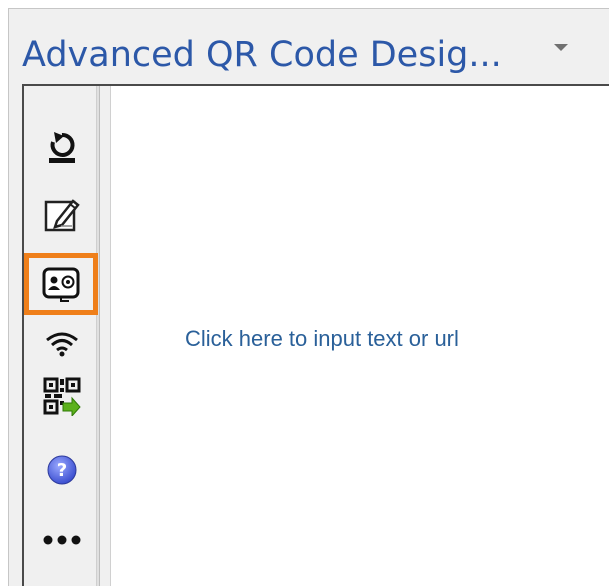 This screenshot has width=609, height=586. I want to click on refresh-button, so click(62, 148).